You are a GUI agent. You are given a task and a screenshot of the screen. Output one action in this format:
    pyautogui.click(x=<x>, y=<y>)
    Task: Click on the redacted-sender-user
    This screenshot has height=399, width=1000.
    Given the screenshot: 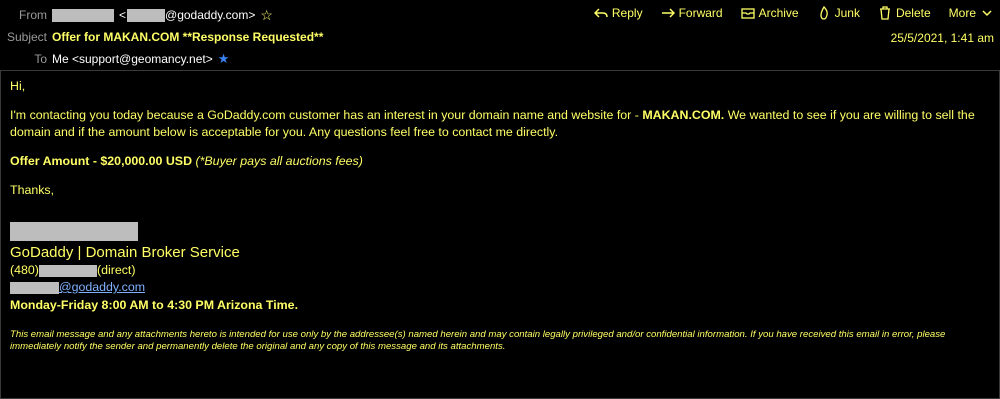 What is the action you would take?
    pyautogui.click(x=146, y=15)
    